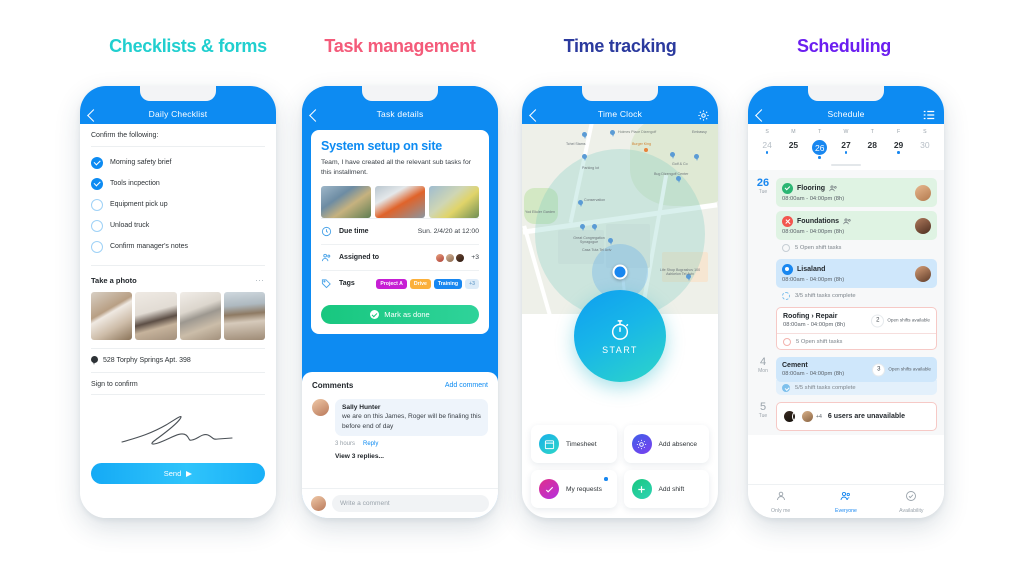 The width and height of the screenshot is (1024, 561). Describe the element at coordinates (620, 114) in the screenshot. I see `appbar-title: Time Clock` at that location.